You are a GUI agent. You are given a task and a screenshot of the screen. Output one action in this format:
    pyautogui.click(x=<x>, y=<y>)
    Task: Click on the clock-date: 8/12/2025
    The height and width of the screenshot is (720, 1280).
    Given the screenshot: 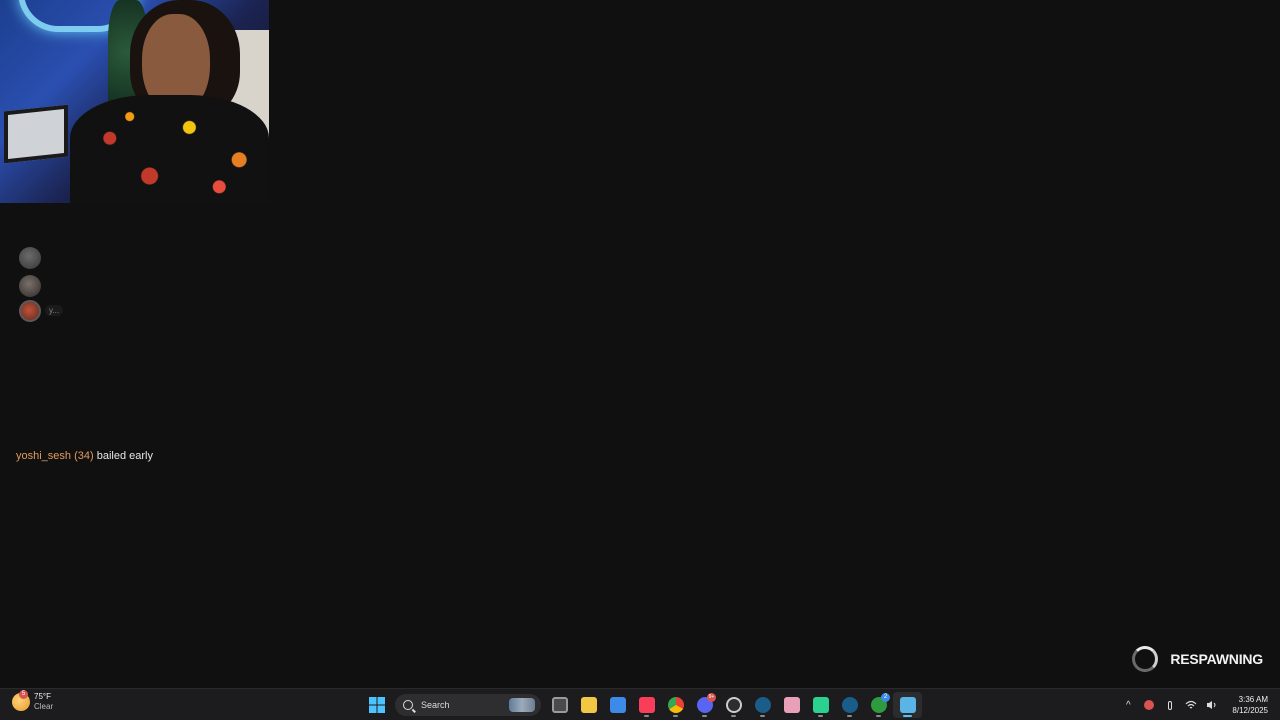 What is the action you would take?
    pyautogui.click(x=1250, y=710)
    